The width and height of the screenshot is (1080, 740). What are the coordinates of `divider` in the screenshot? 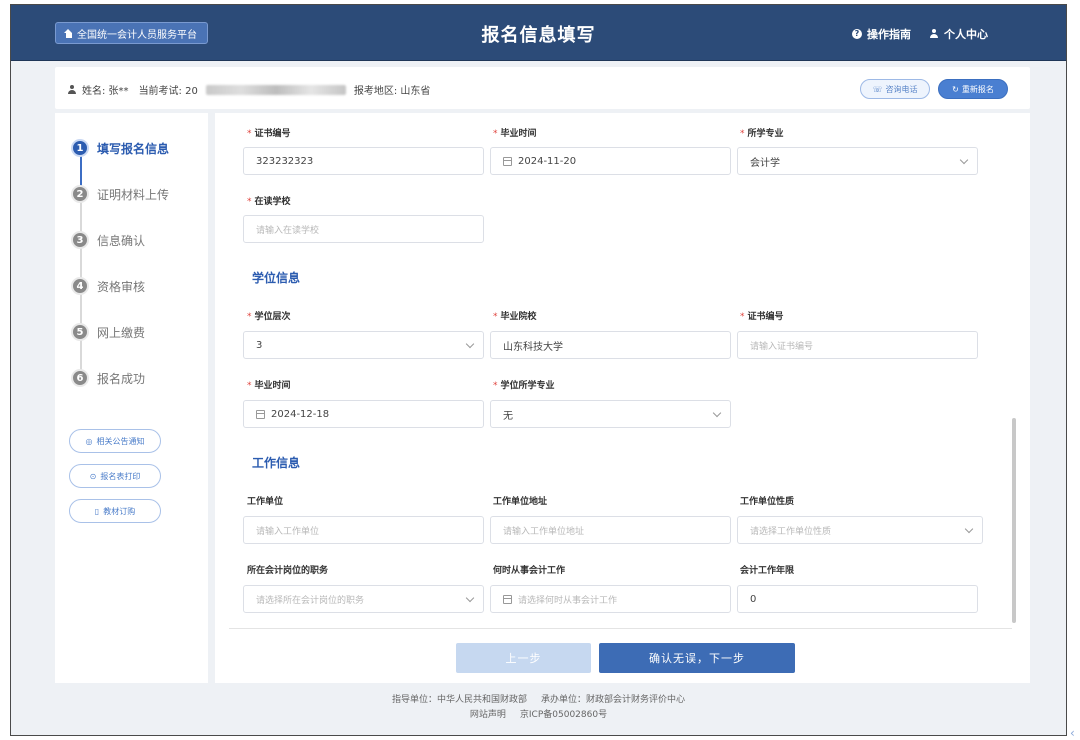 It's located at (620, 628).